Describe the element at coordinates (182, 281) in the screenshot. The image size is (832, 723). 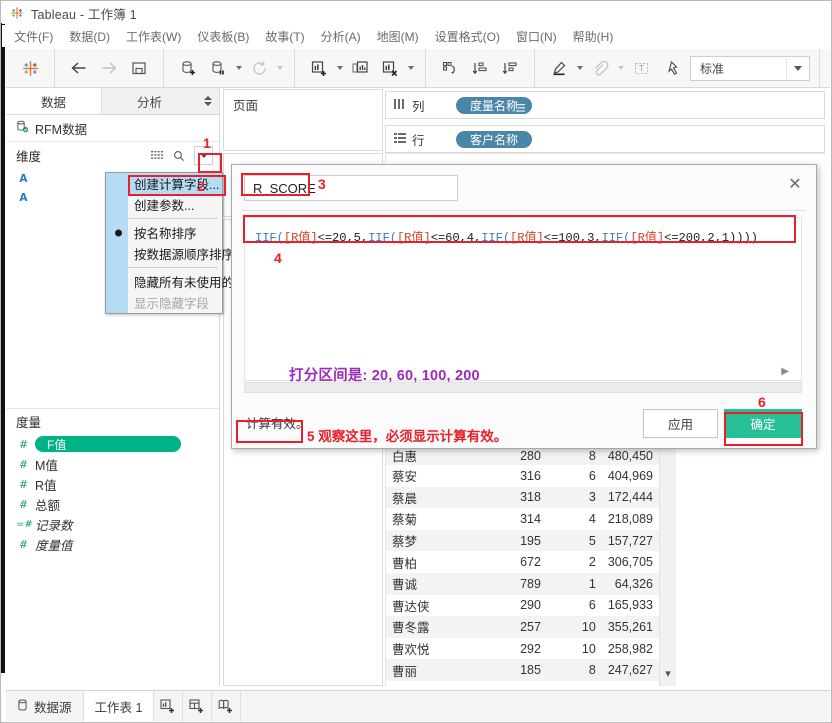
I see `menu-item-hide-unused-fields: 隐藏所有未使用的字段` at that location.